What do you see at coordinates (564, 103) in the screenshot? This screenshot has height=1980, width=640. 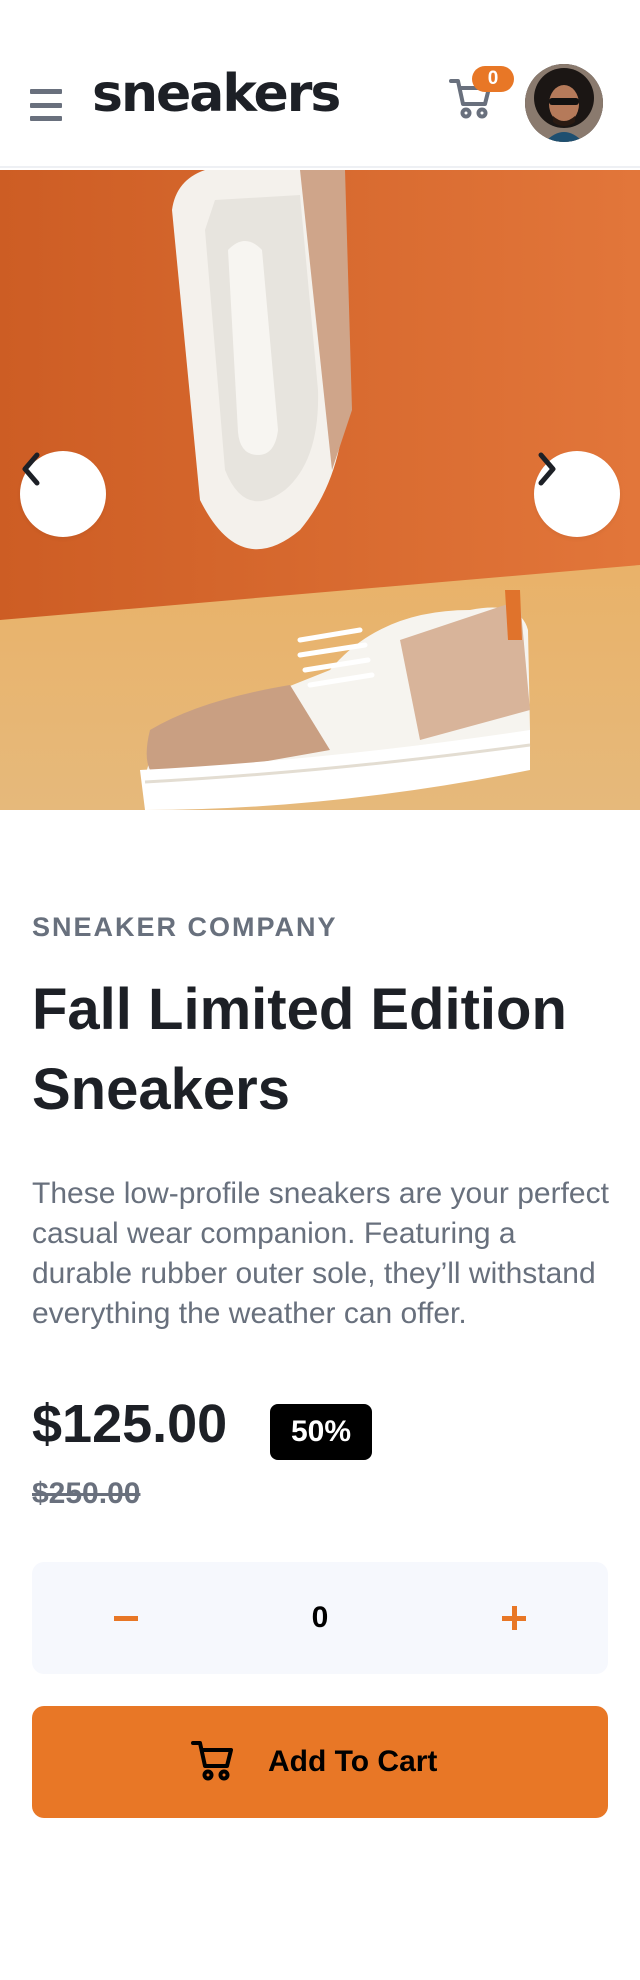 I see `avatar` at bounding box center [564, 103].